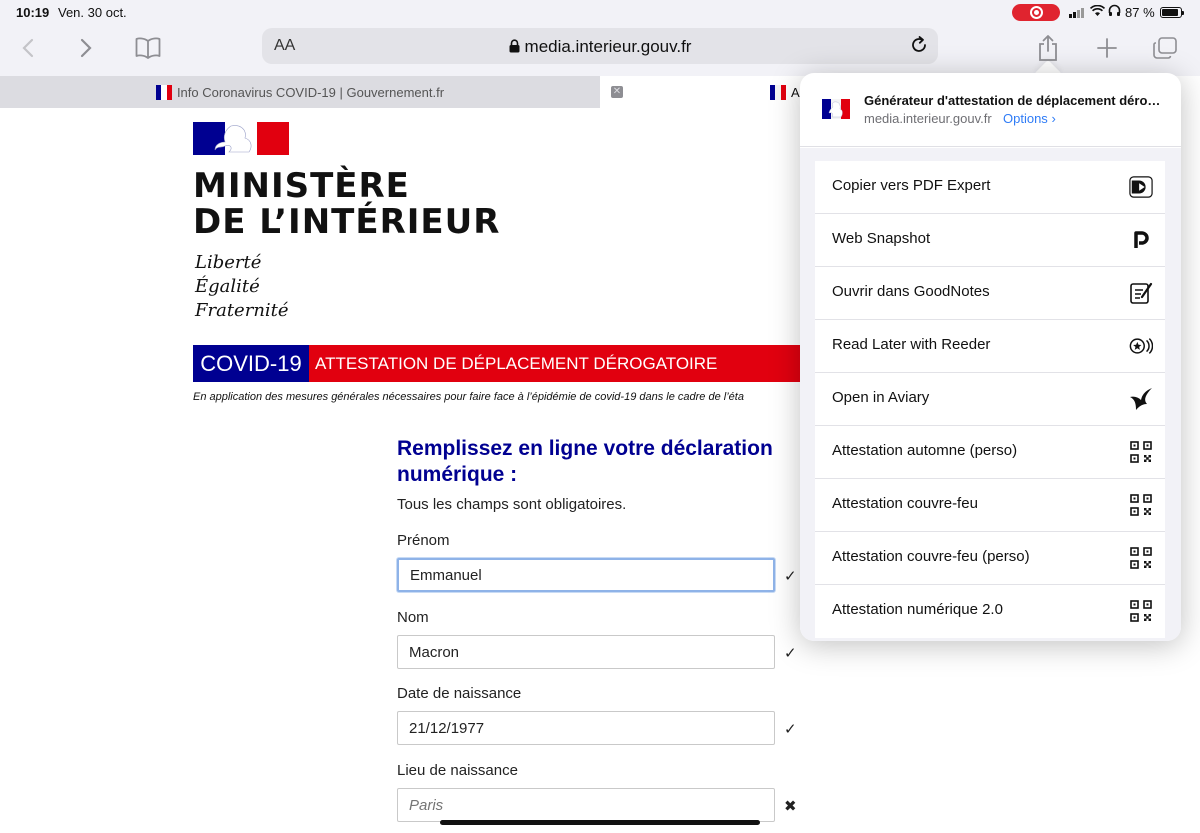  Describe the element at coordinates (617, 92) in the screenshot. I see `close-tab-icon: ✕` at that location.